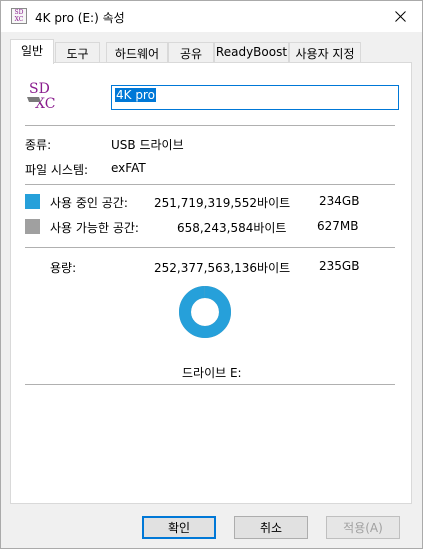 This screenshot has height=549, width=423. I want to click on tab-strip: 일반 도구 하드웨어 공유 ReadyBoost 사용자 지정, so click(211, 51).